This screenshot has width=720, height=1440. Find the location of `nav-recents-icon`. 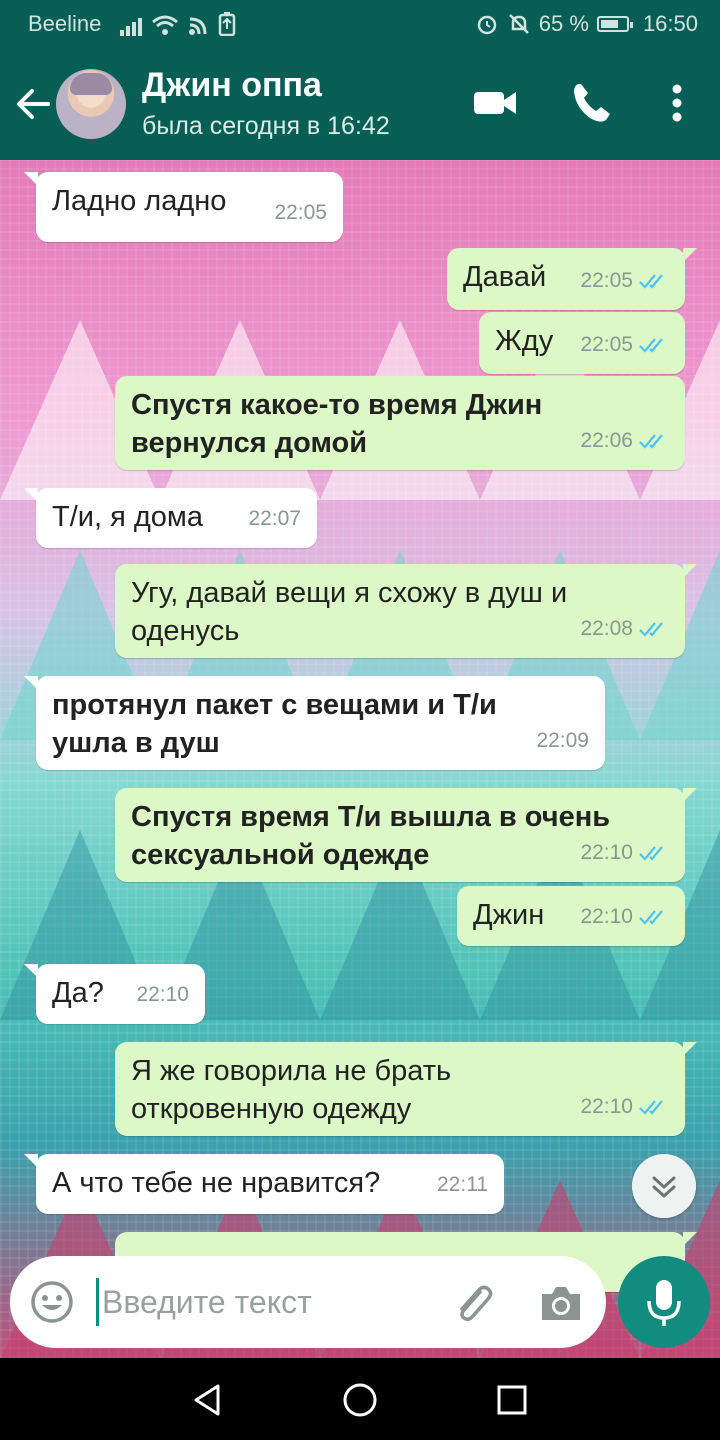

nav-recents-icon is located at coordinates (512, 1400).